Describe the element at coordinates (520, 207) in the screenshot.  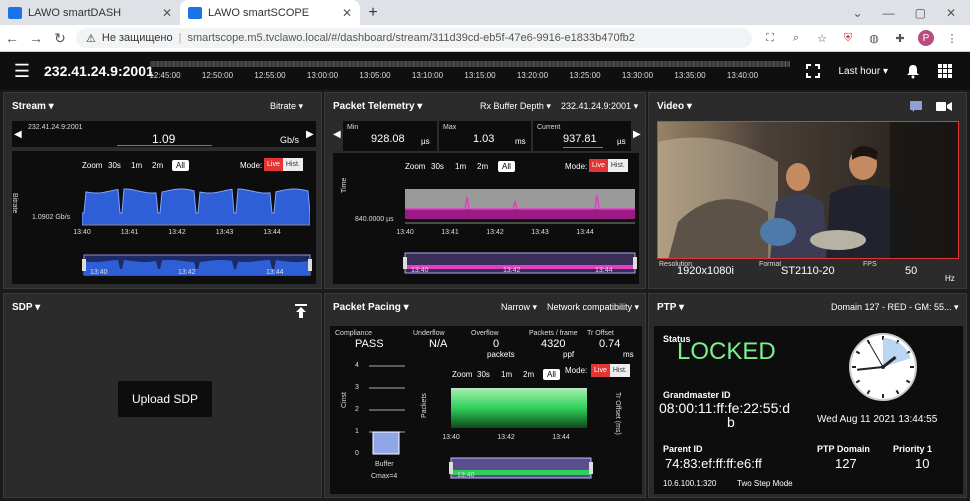
I see `buffer-depth-chart` at that location.